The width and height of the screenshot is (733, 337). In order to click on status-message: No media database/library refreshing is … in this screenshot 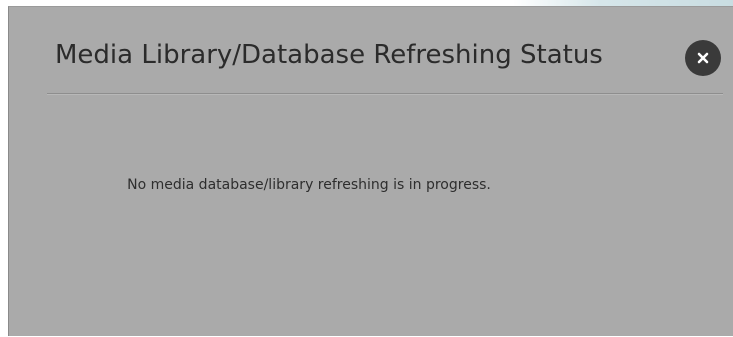, I will do `click(309, 185)`.